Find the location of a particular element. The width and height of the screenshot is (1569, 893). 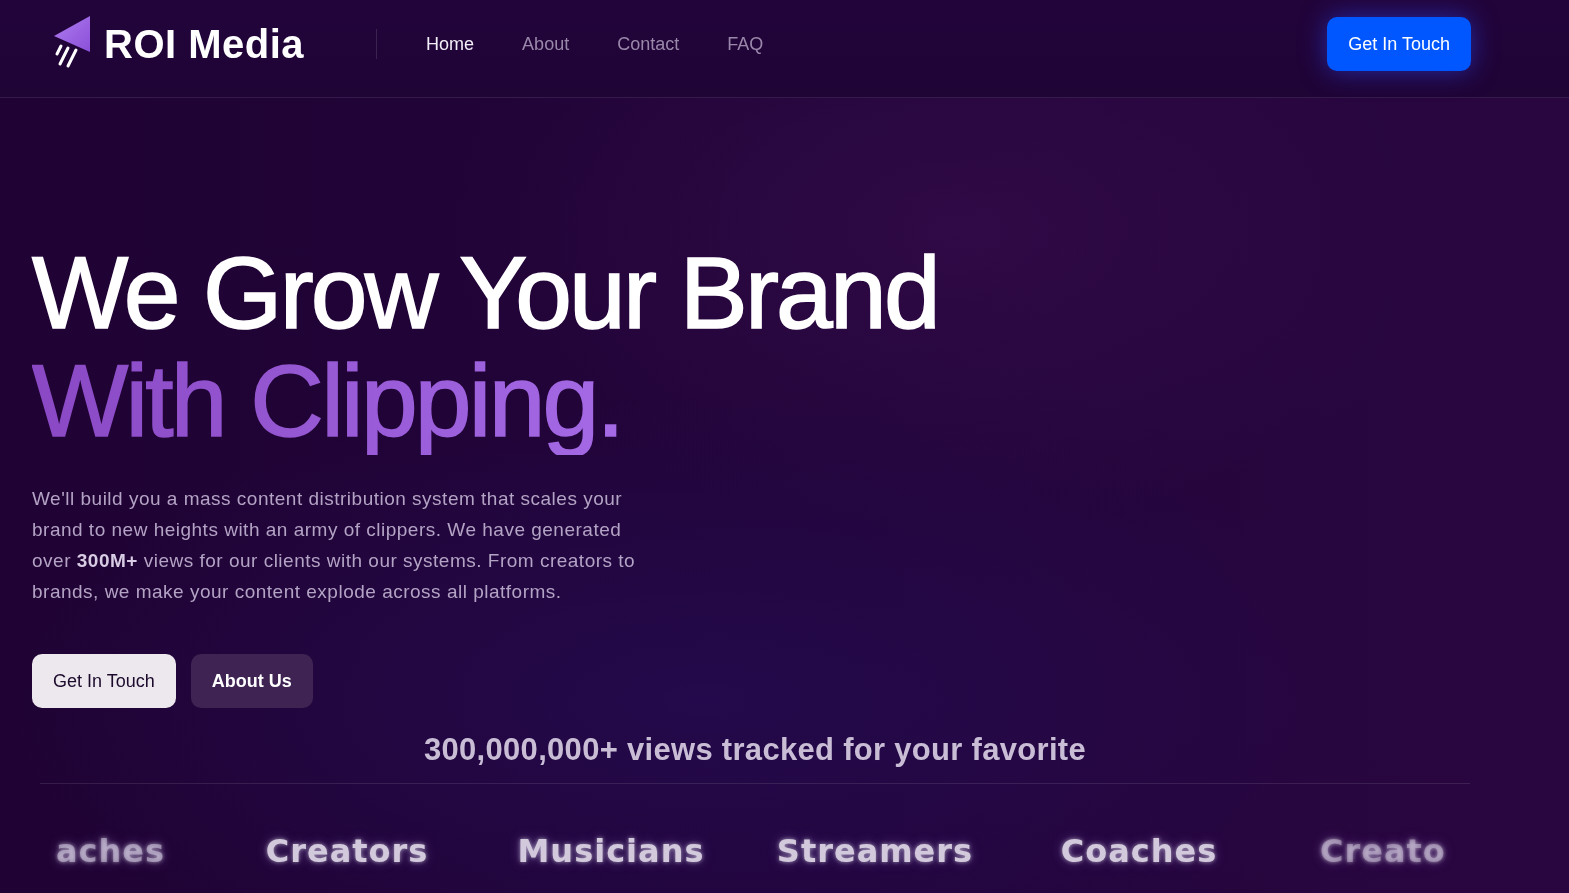

about-us-button: About Us is located at coordinates (251, 681).